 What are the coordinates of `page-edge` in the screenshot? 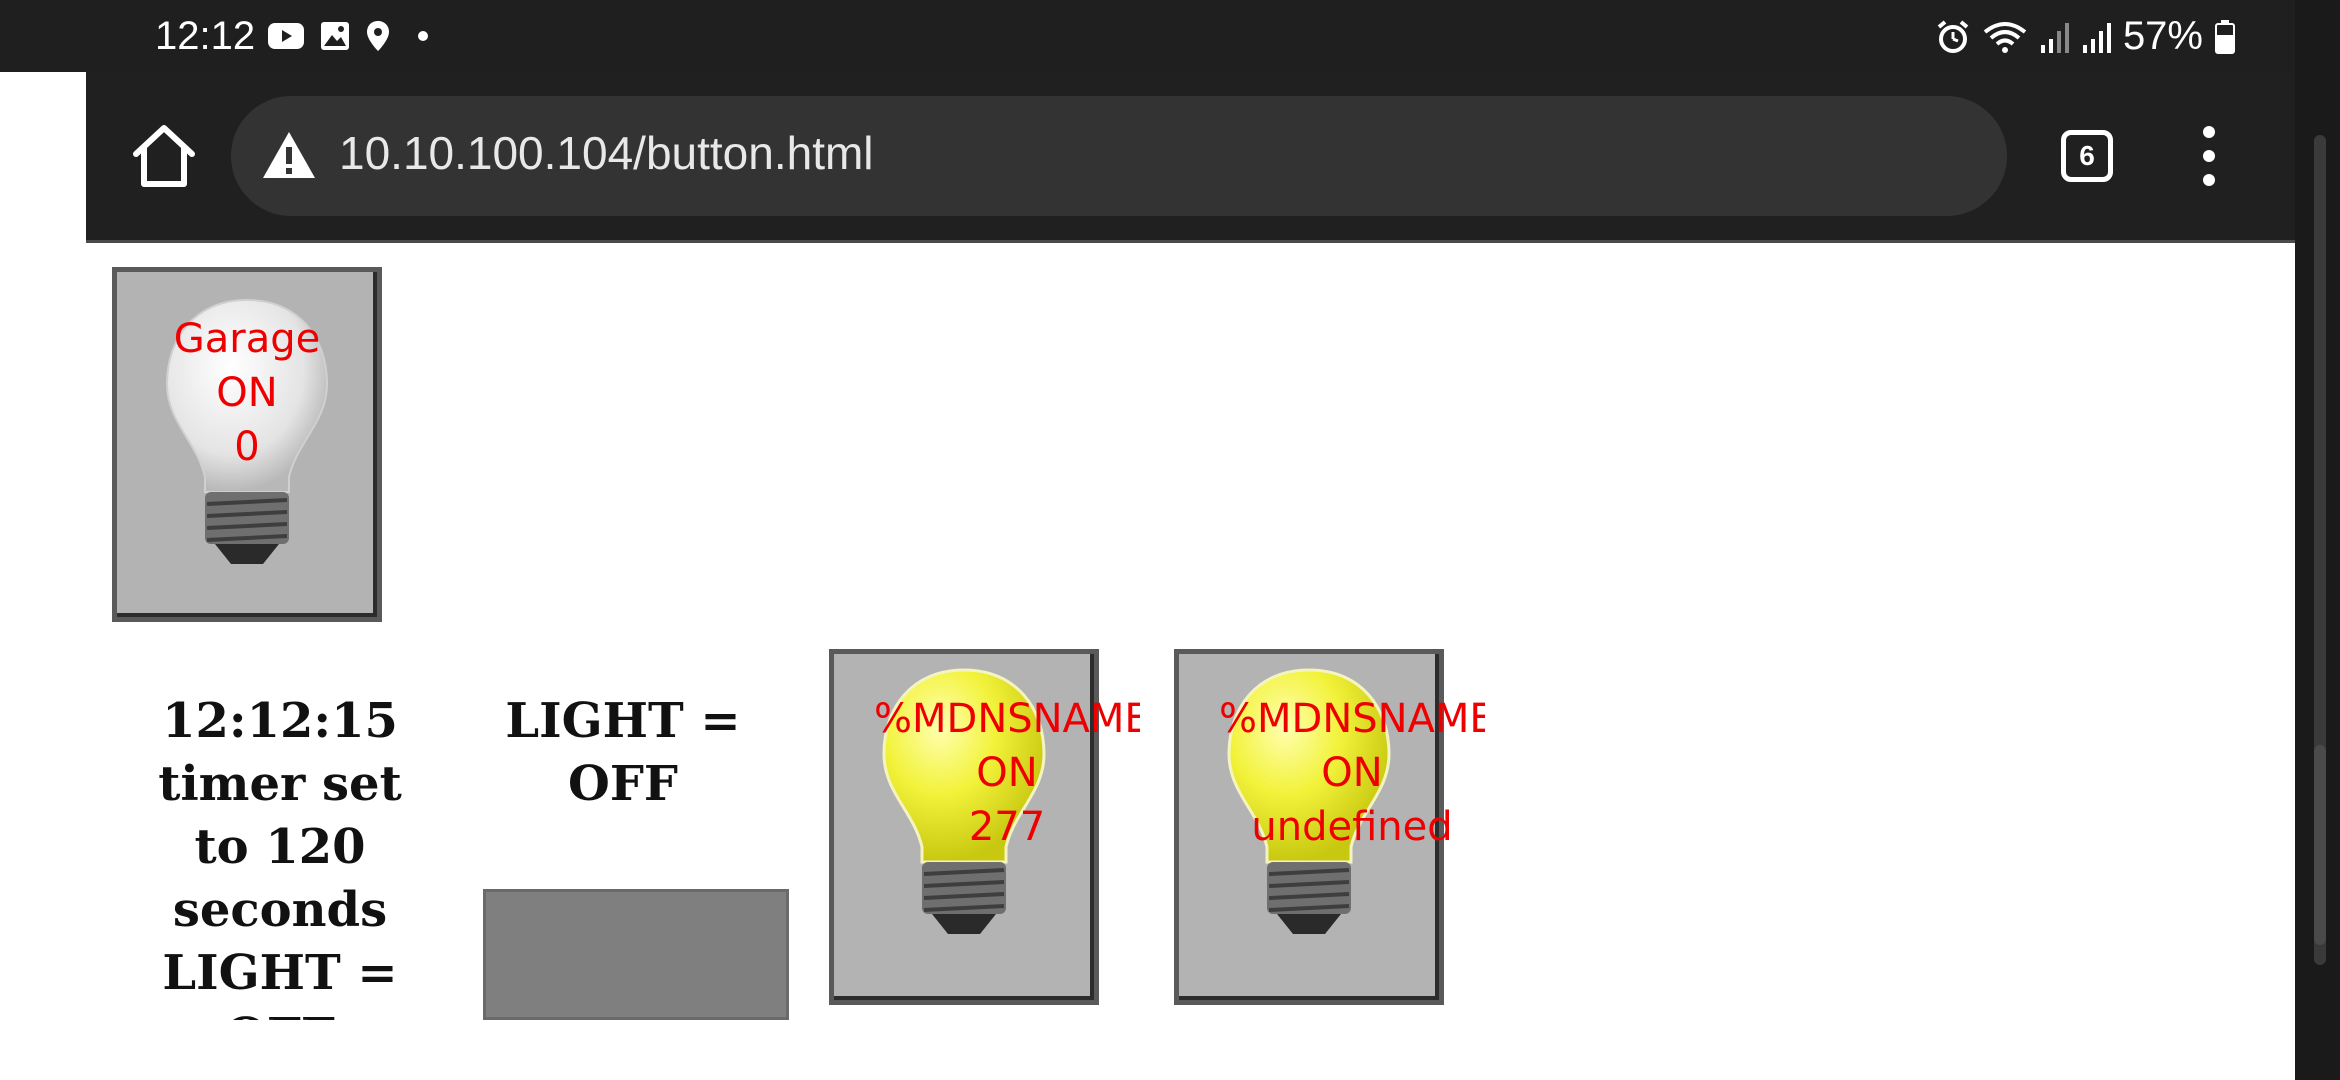 It's located at (43, 157).